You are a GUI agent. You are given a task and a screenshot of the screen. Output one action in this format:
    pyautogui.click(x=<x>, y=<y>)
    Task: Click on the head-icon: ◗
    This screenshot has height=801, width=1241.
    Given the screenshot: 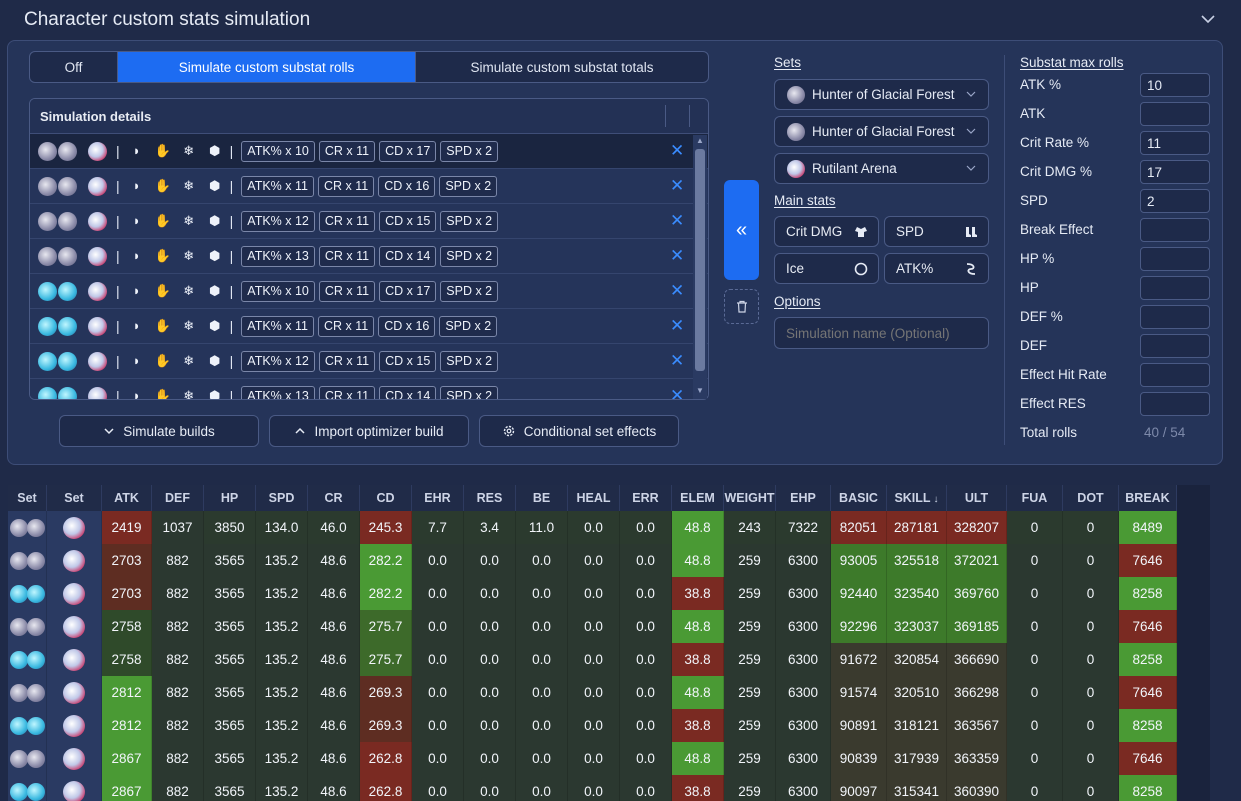 What is the action you would take?
    pyautogui.click(x=136, y=360)
    